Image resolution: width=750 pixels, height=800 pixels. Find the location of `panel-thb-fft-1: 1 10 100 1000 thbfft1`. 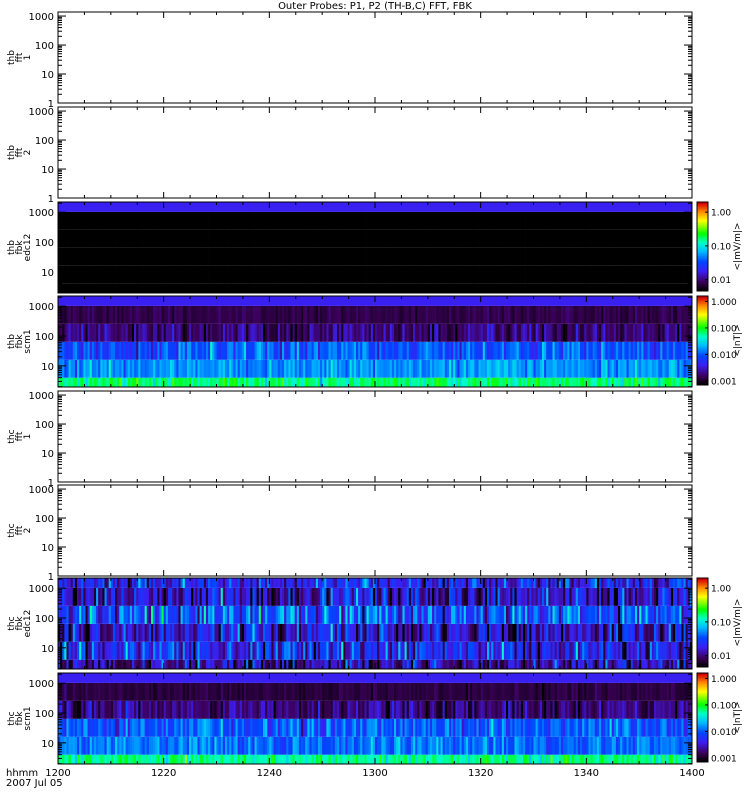

panel-thb-fft-1: 1 10 100 1000 thbfft1 is located at coordinates (350, 60).